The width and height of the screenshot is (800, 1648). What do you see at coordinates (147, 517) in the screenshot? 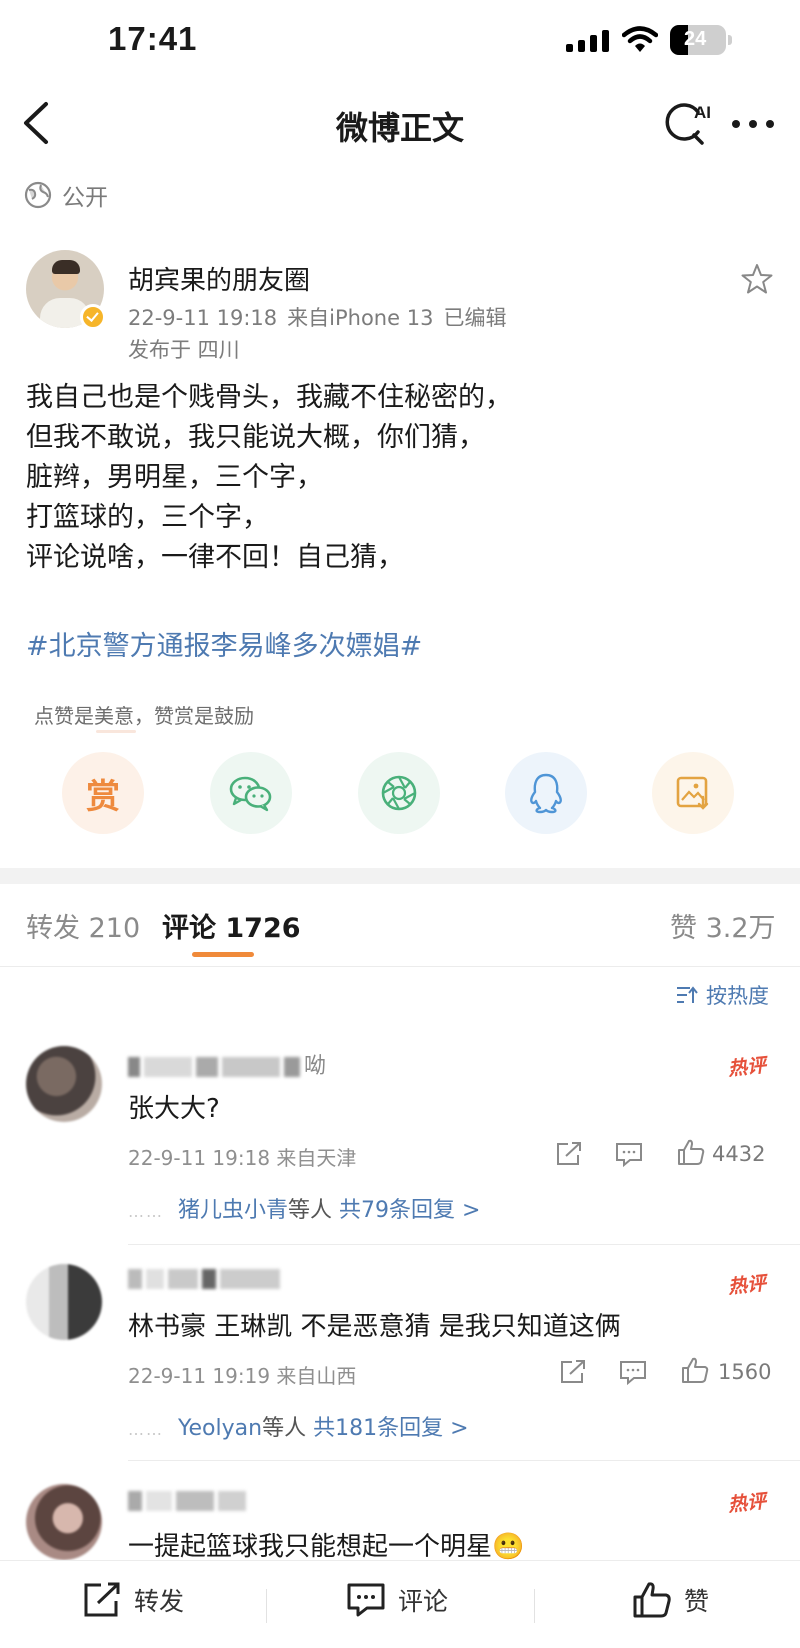
I see `post-line: 打篮球的，三个字，` at bounding box center [147, 517].